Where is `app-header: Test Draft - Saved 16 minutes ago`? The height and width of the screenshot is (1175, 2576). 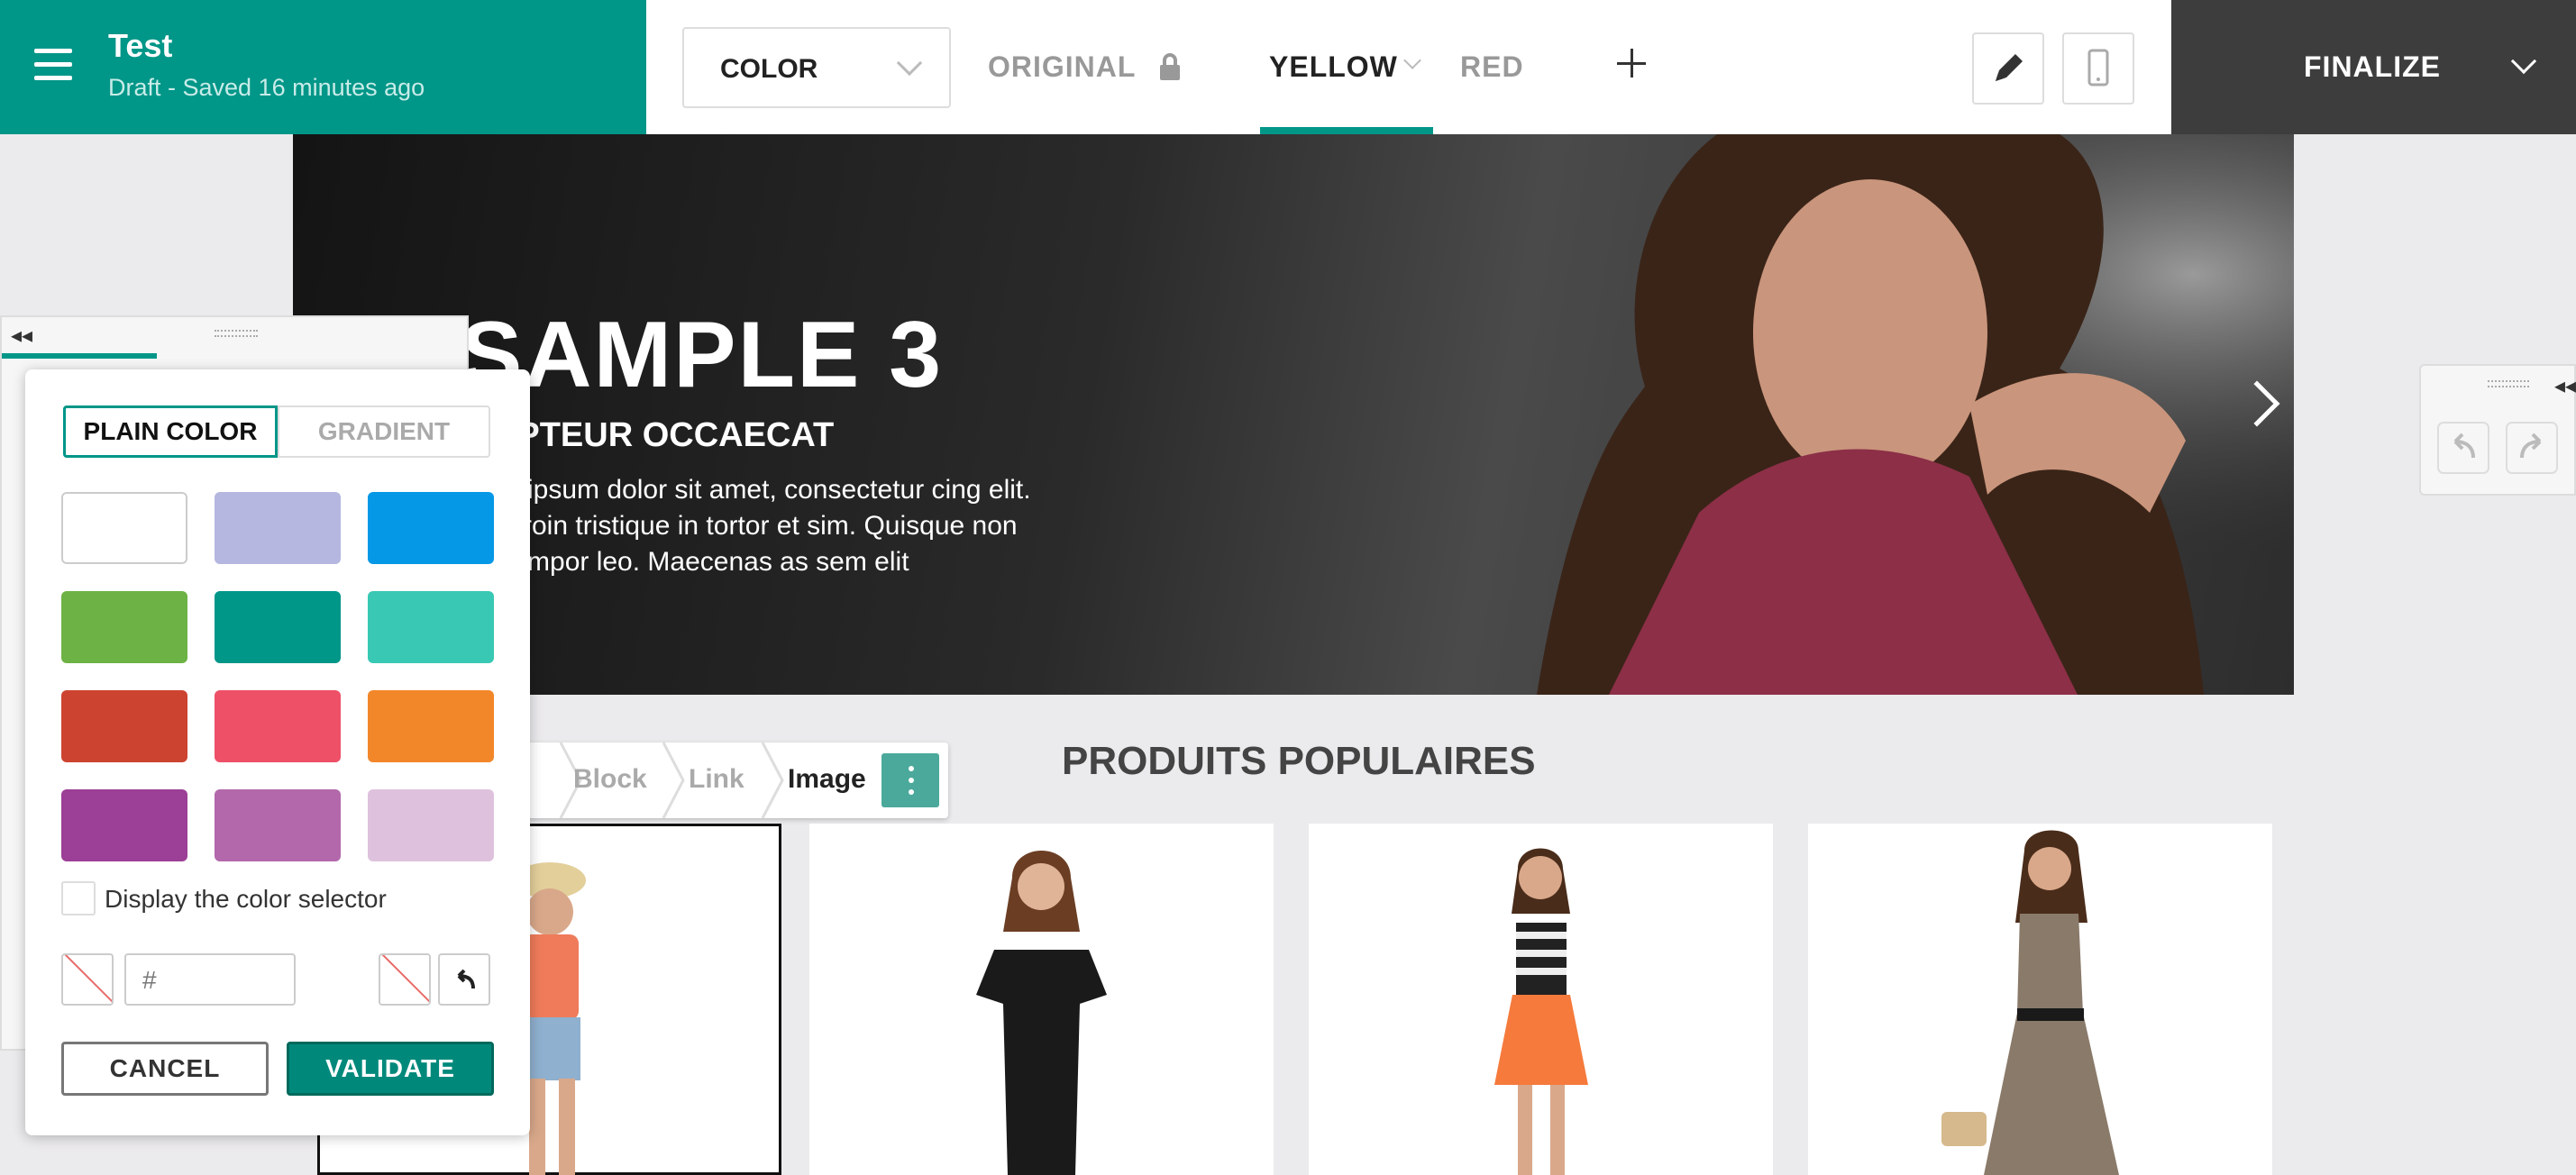 app-header: Test Draft - Saved 16 minutes ago is located at coordinates (323, 67).